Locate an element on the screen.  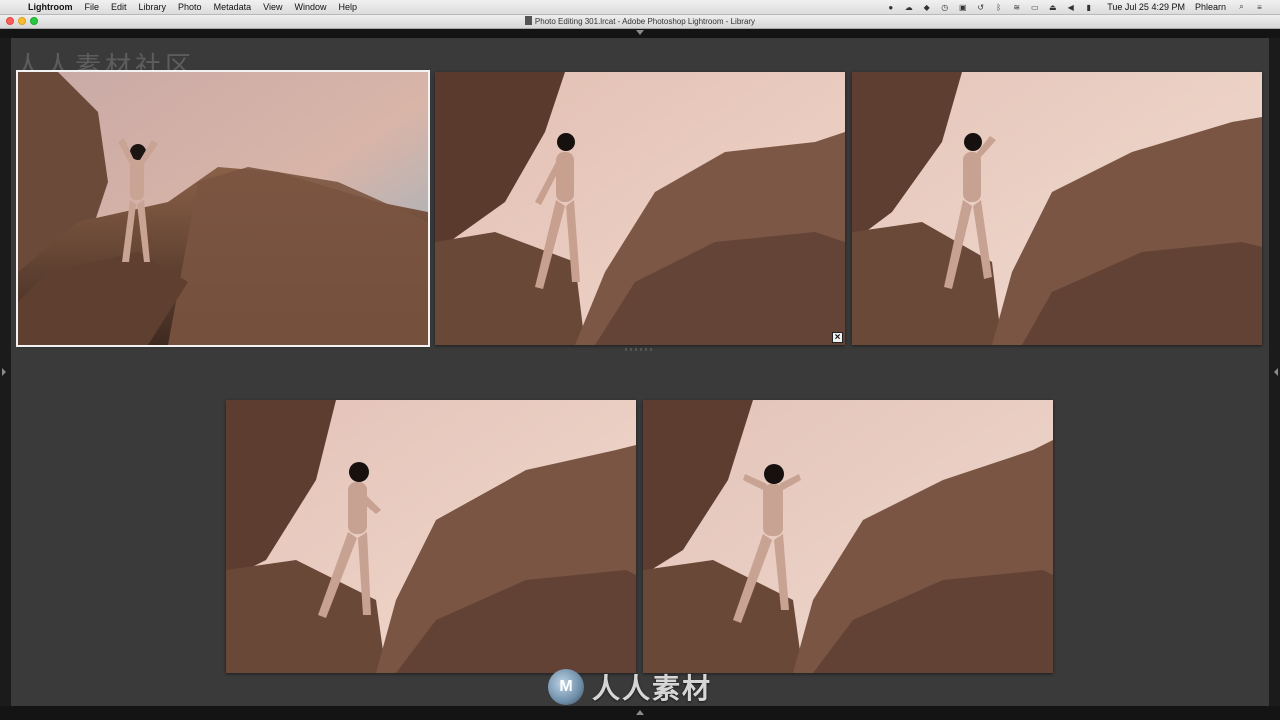
menu-view: View is located at coordinates (272, 7).